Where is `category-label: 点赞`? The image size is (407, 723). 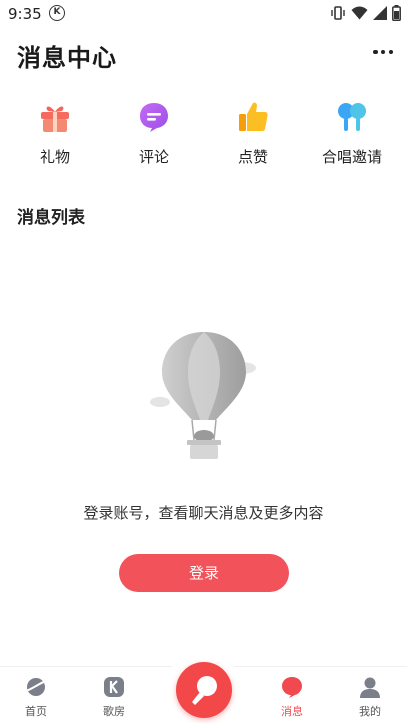 category-label: 点赞 is located at coordinates (252, 157).